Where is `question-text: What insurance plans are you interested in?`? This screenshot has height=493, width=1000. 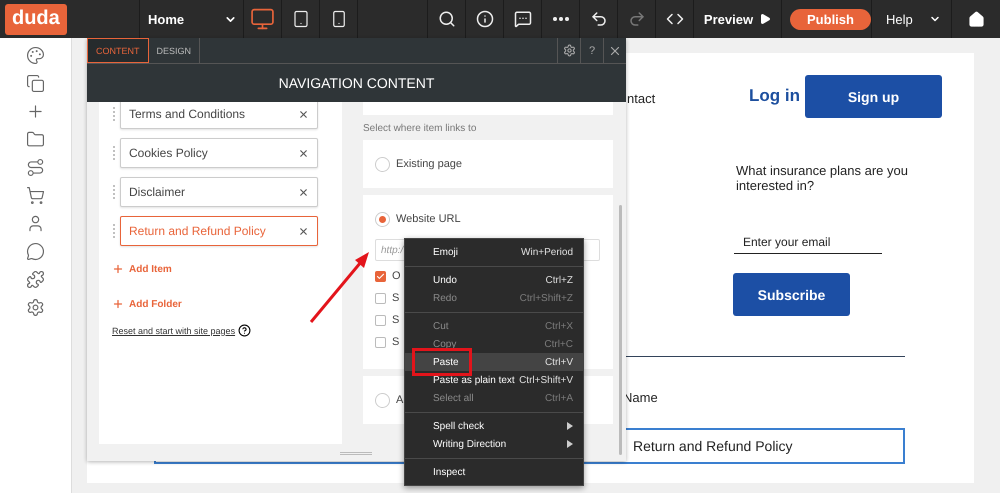 question-text: What insurance plans are you interested in? is located at coordinates (822, 178).